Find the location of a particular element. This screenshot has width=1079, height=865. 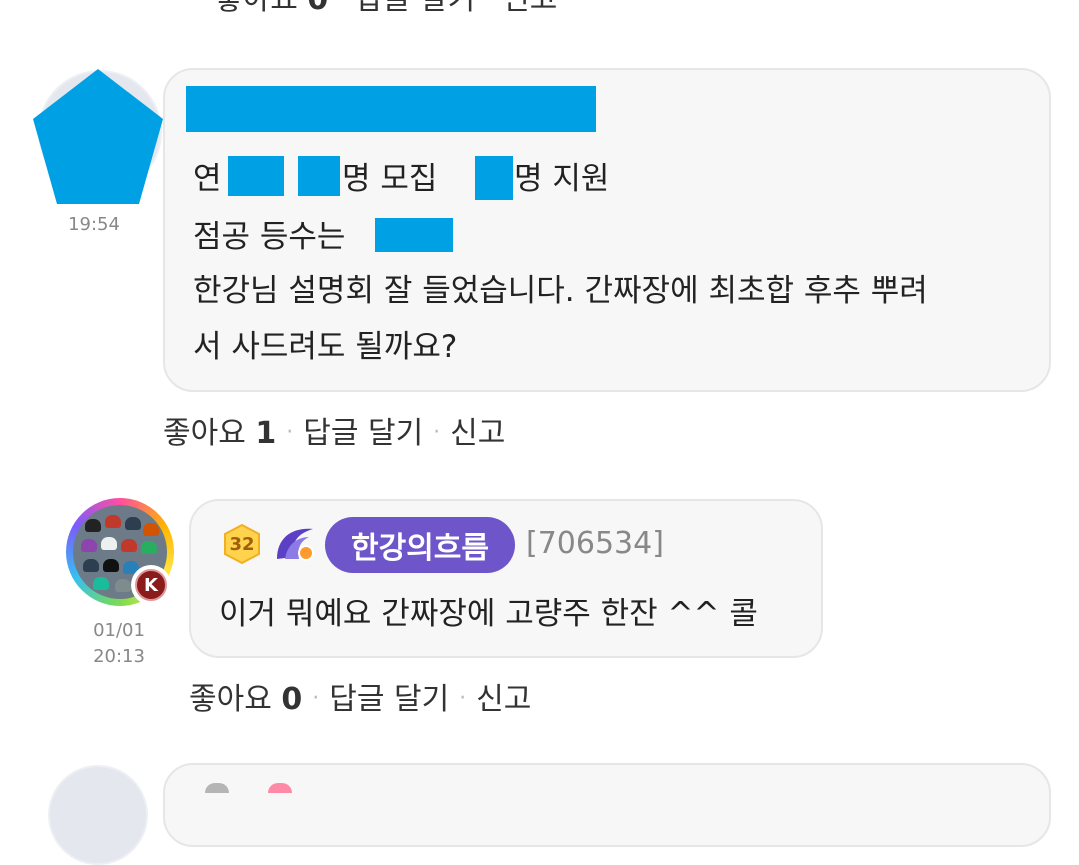

comment-text-line: 명 모집 is located at coordinates (389, 179).